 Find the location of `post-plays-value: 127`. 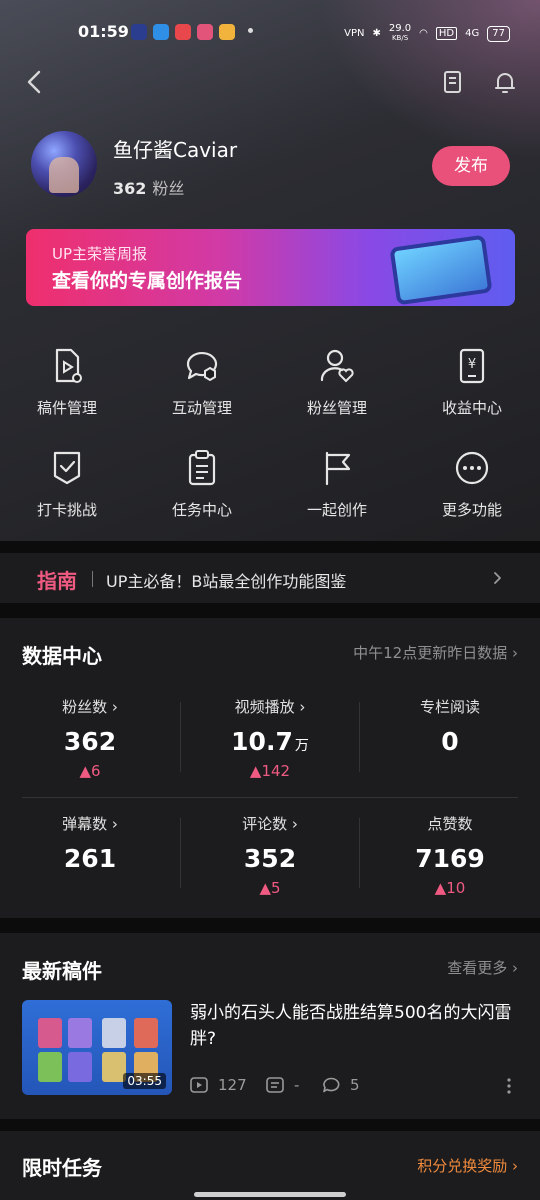

post-plays-value: 127 is located at coordinates (232, 1085).